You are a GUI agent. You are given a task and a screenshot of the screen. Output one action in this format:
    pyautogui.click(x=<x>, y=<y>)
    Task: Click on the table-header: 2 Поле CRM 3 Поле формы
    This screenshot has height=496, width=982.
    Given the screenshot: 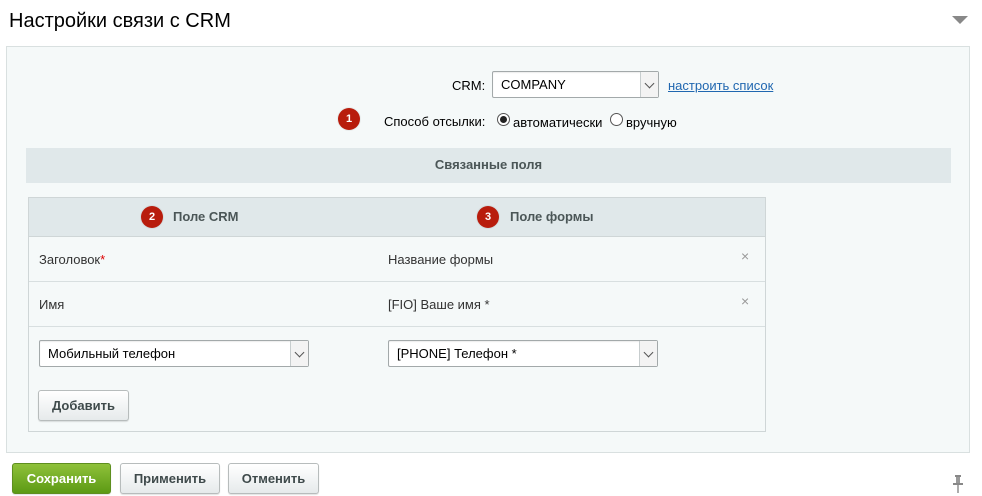 What is the action you would take?
    pyautogui.click(x=397, y=217)
    